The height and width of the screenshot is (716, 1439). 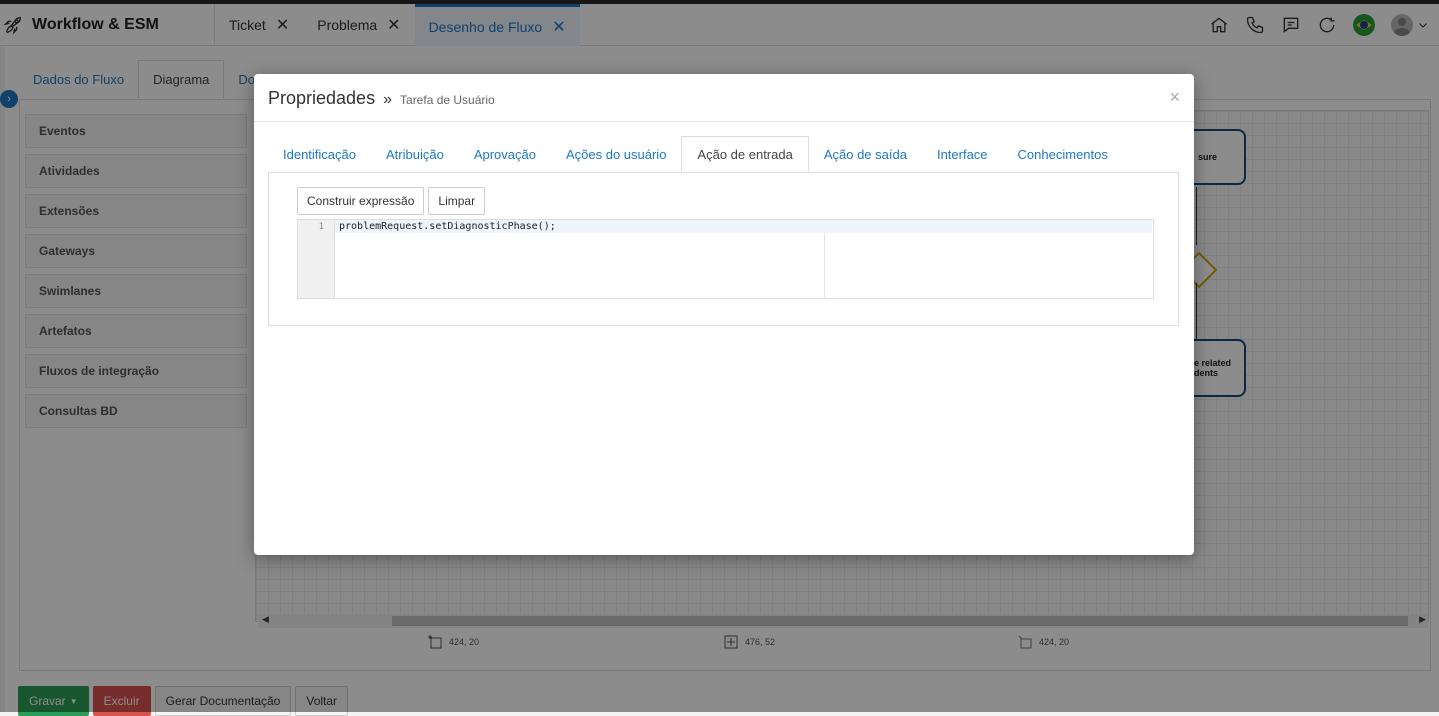 What do you see at coordinates (415, 154) in the screenshot?
I see `tab-atribuicao: Atribuição` at bounding box center [415, 154].